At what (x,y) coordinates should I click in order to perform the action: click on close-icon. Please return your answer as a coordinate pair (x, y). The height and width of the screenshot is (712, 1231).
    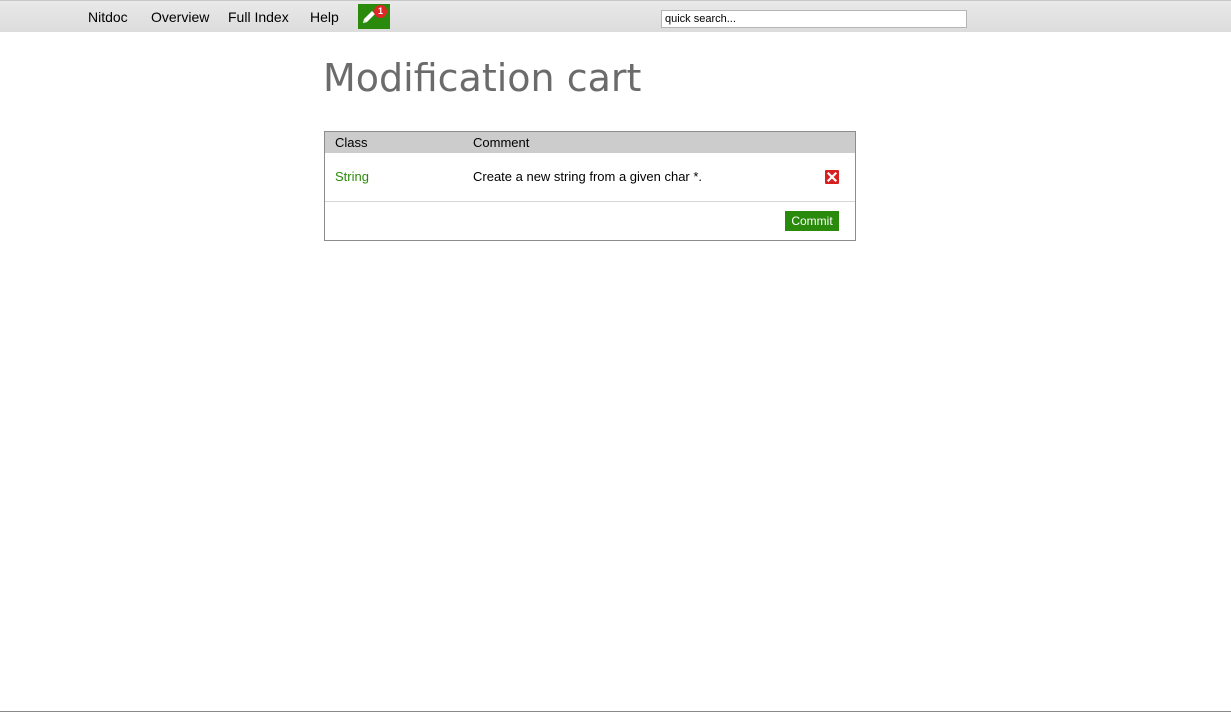
    Looking at the image, I should click on (832, 177).